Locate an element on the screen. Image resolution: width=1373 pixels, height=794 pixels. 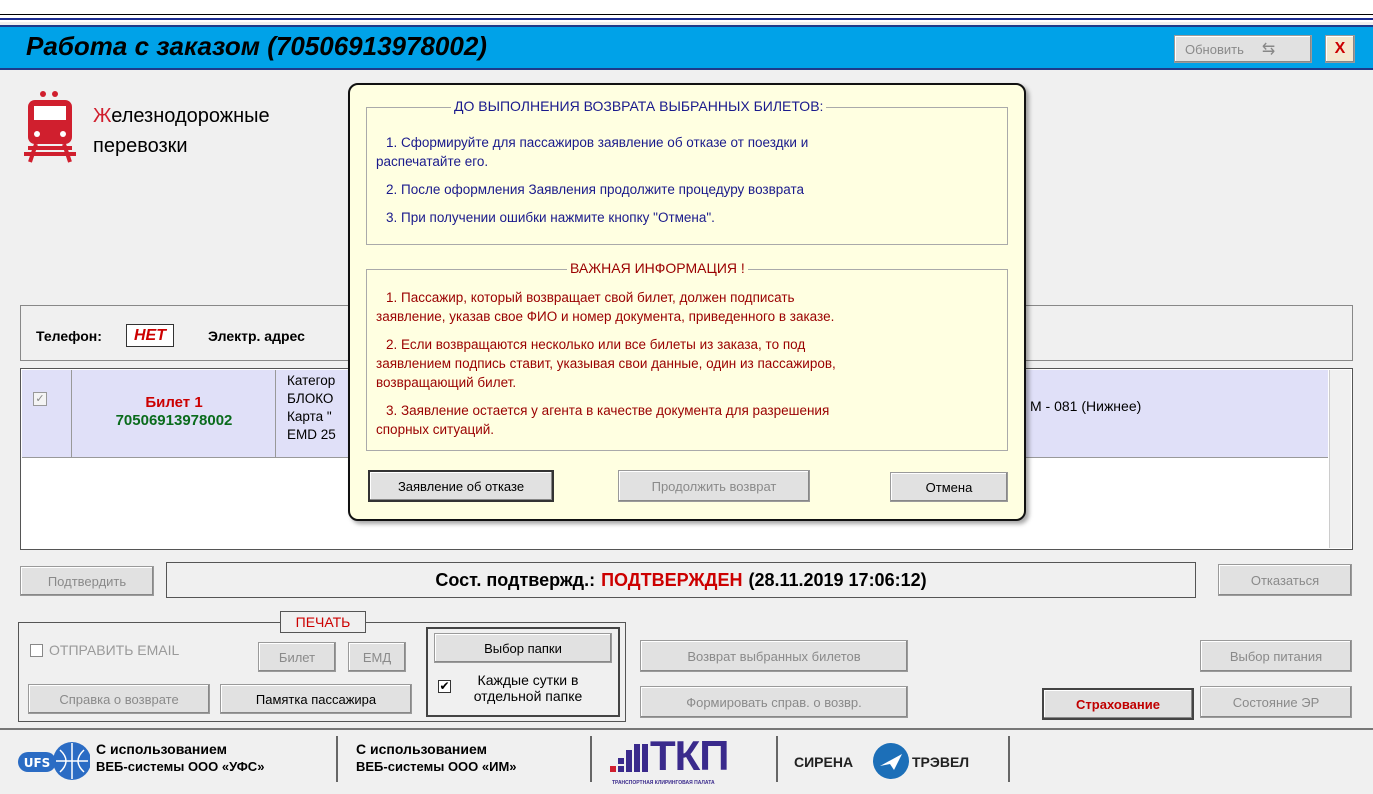
sirena-right-text: ТРЭВЕЛ is located at coordinates (941, 762).